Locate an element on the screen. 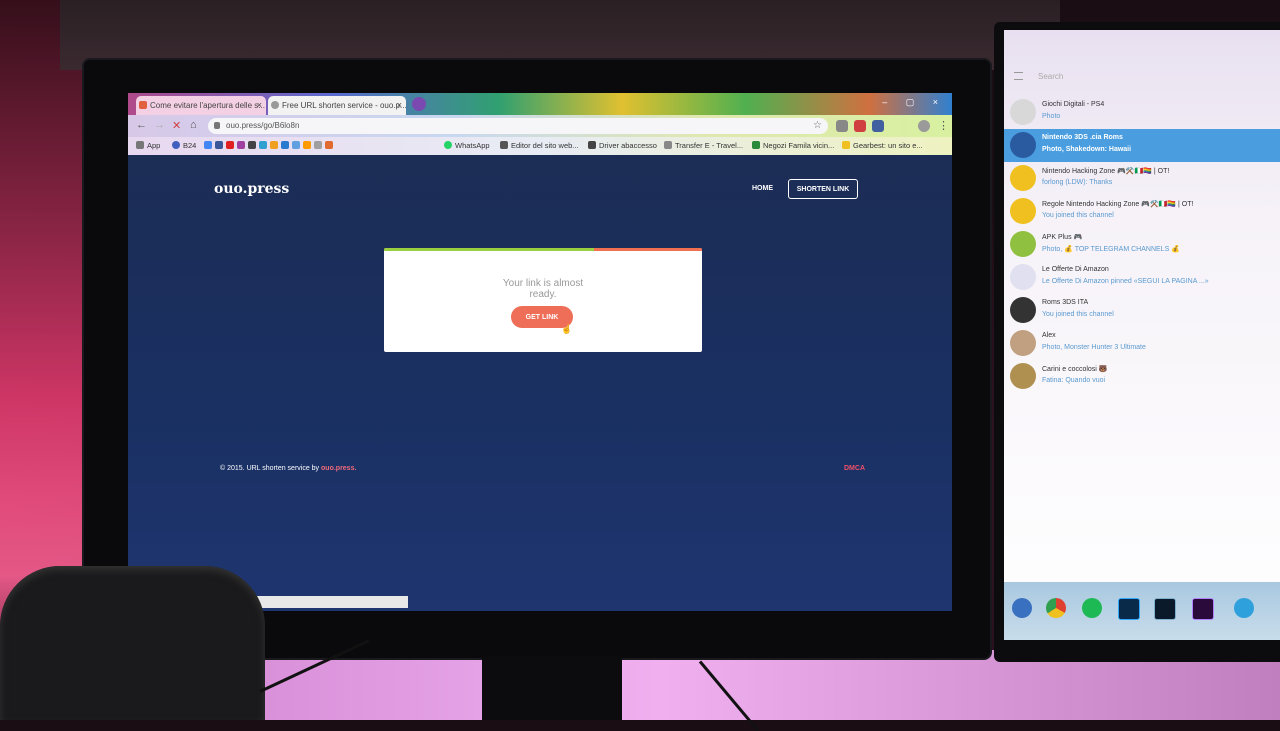 This screenshot has height=731, width=1280. address-bar: ouo.press/go/B6lo8n ☆ is located at coordinates (518, 126).